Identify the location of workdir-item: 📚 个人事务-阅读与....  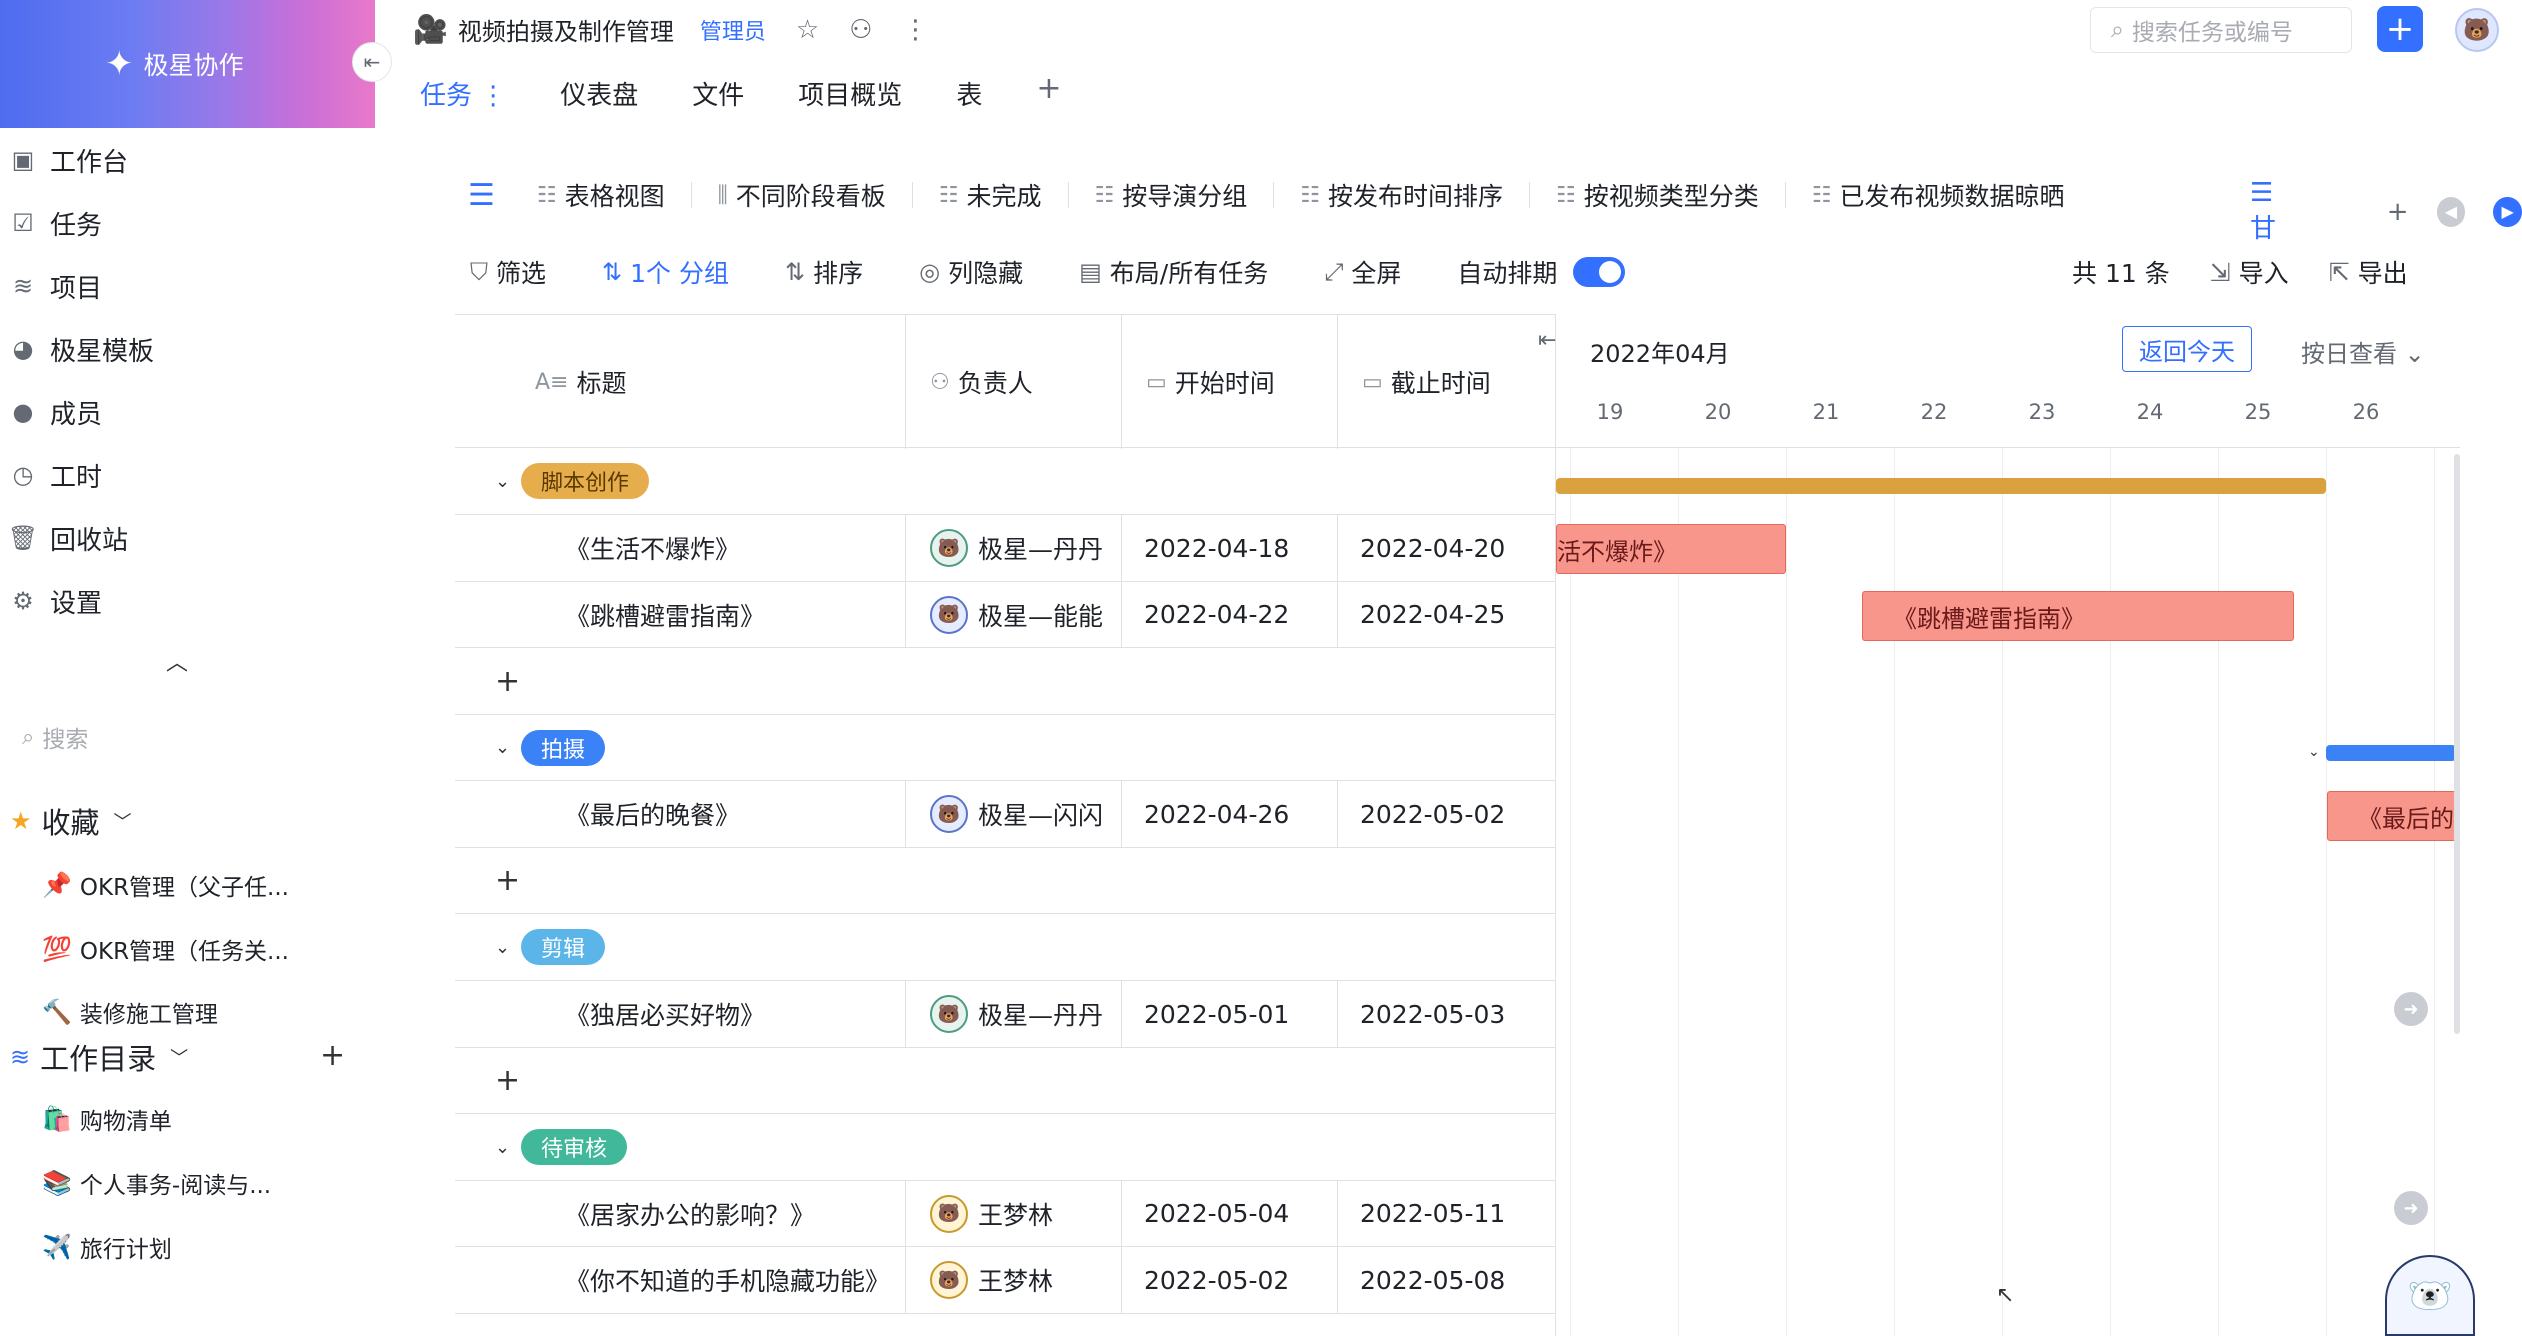
(156, 1183).